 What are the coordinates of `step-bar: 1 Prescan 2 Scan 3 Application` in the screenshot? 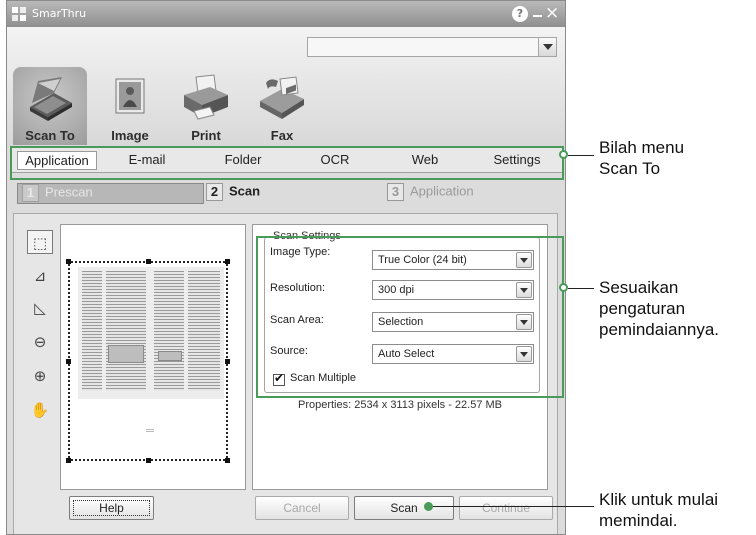 It's located at (286, 192).